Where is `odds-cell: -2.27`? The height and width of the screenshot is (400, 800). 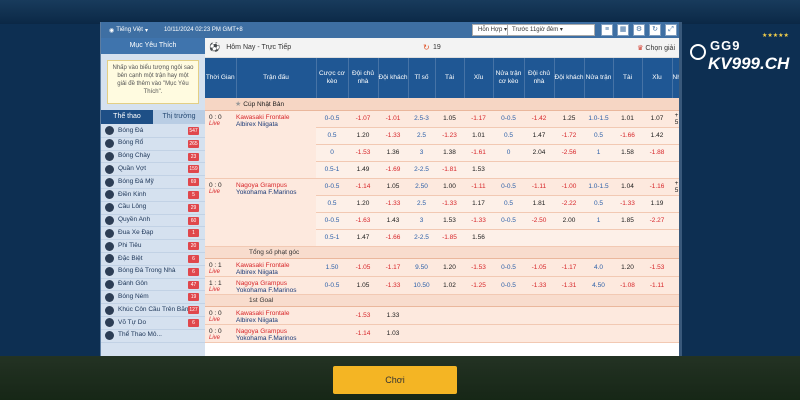
odds-cell: -2.27 is located at coordinates (657, 221).